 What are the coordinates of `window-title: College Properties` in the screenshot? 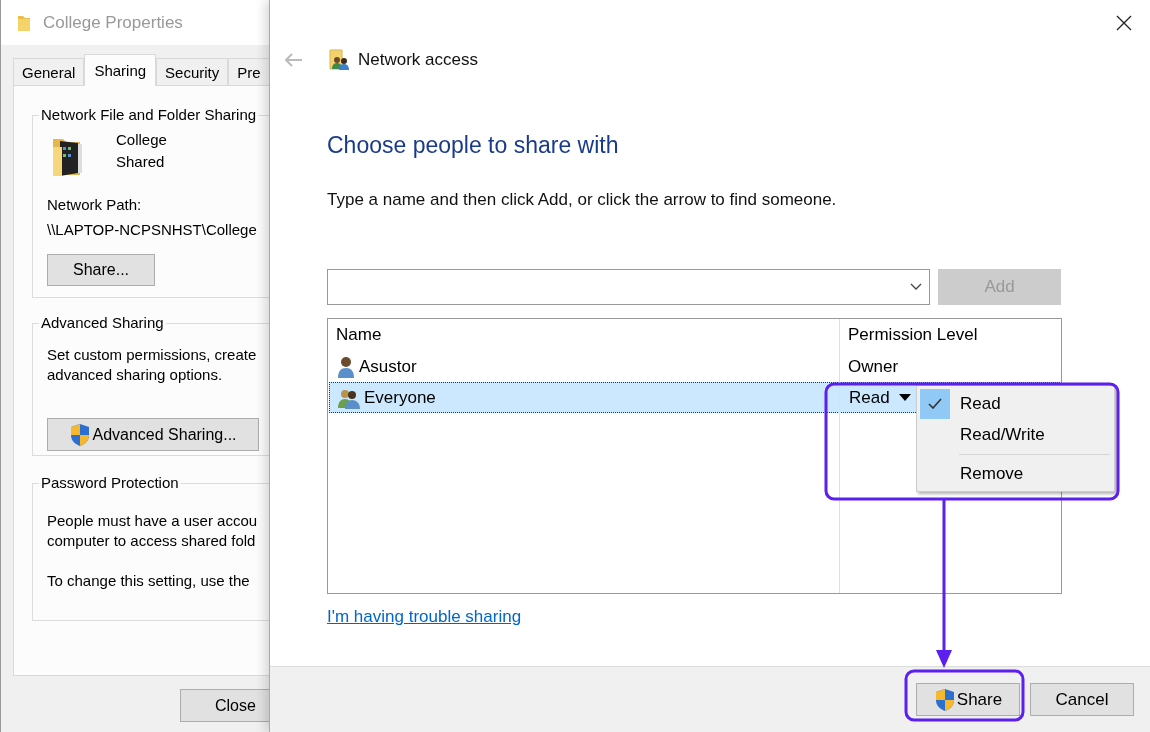 It's located at (113, 22).